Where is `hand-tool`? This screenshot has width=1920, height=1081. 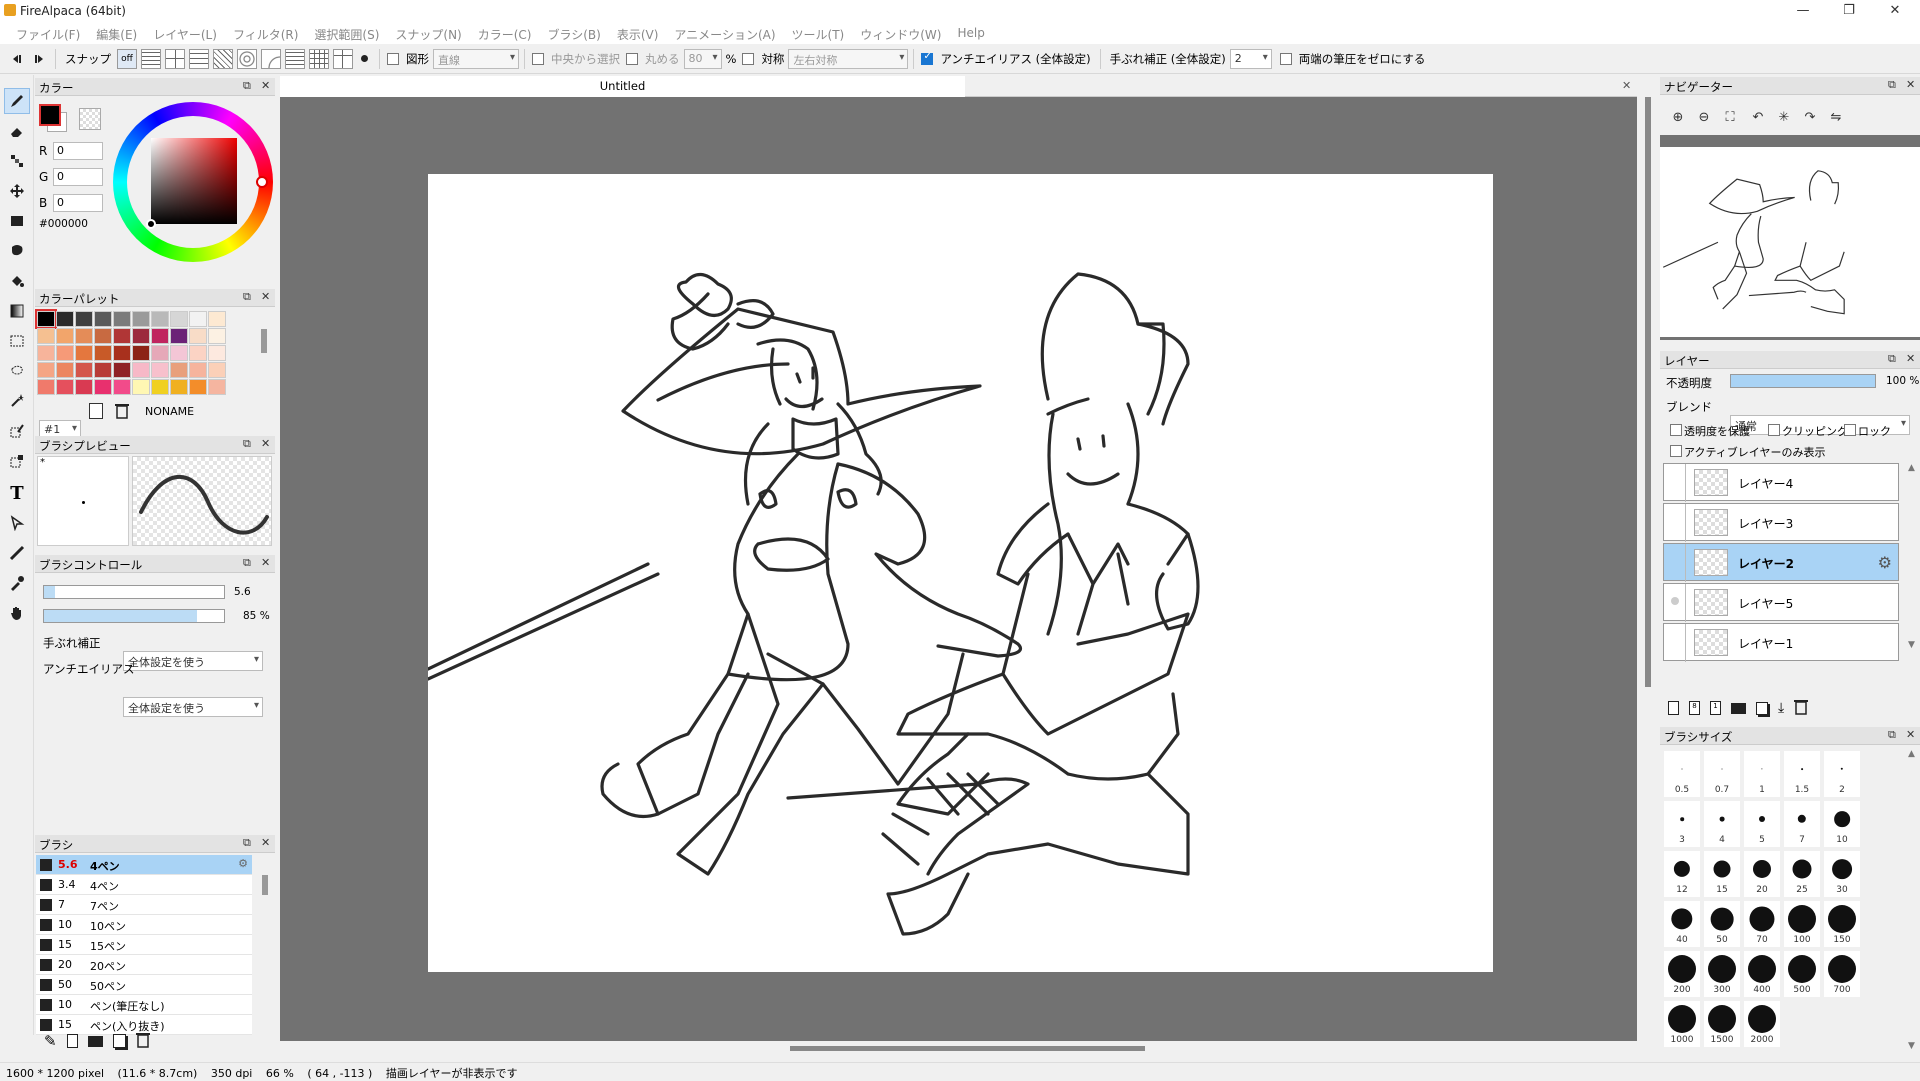 hand-tool is located at coordinates (17, 613).